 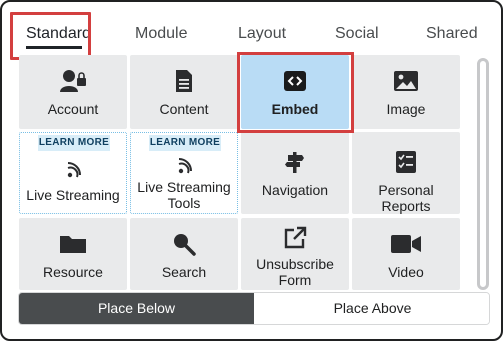 I want to click on tile-label: Live Streaming, so click(x=73, y=195).